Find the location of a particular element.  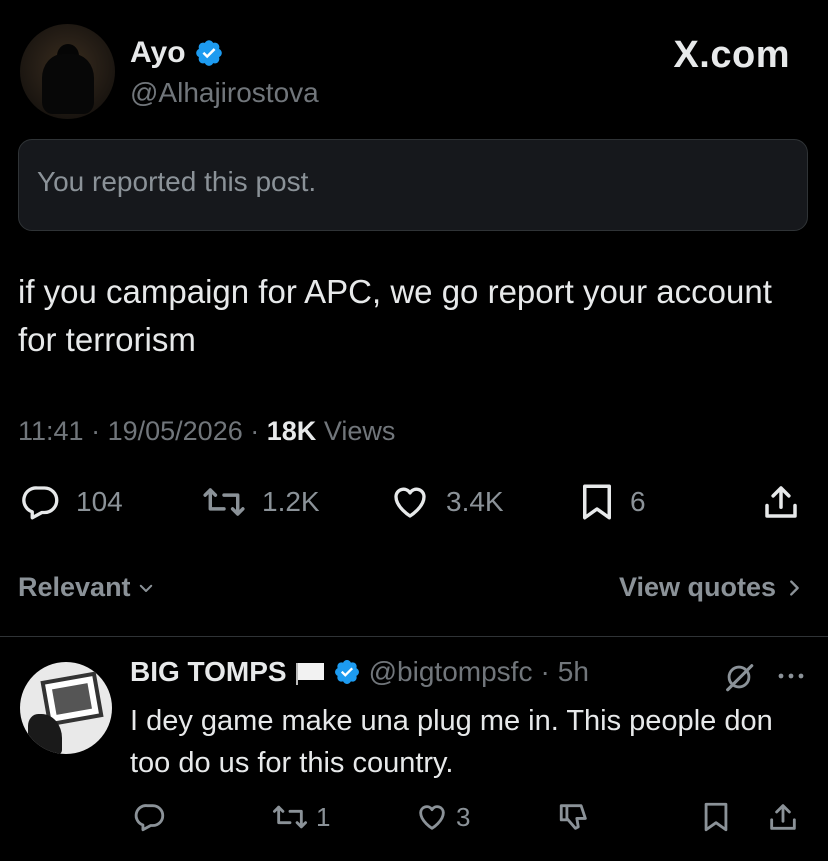

reply-bookmark-button is located at coordinates (716, 817).